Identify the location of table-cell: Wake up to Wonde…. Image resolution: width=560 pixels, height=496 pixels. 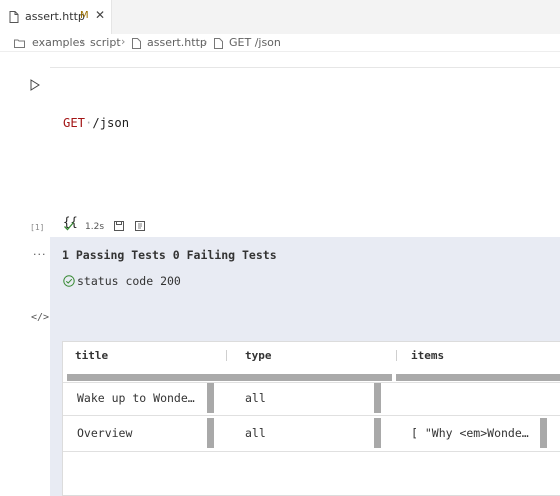
(136, 398).